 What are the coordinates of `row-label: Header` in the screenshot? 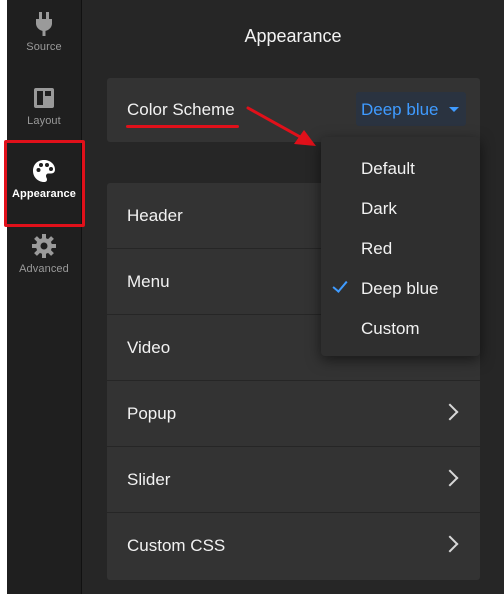 It's located at (155, 215).